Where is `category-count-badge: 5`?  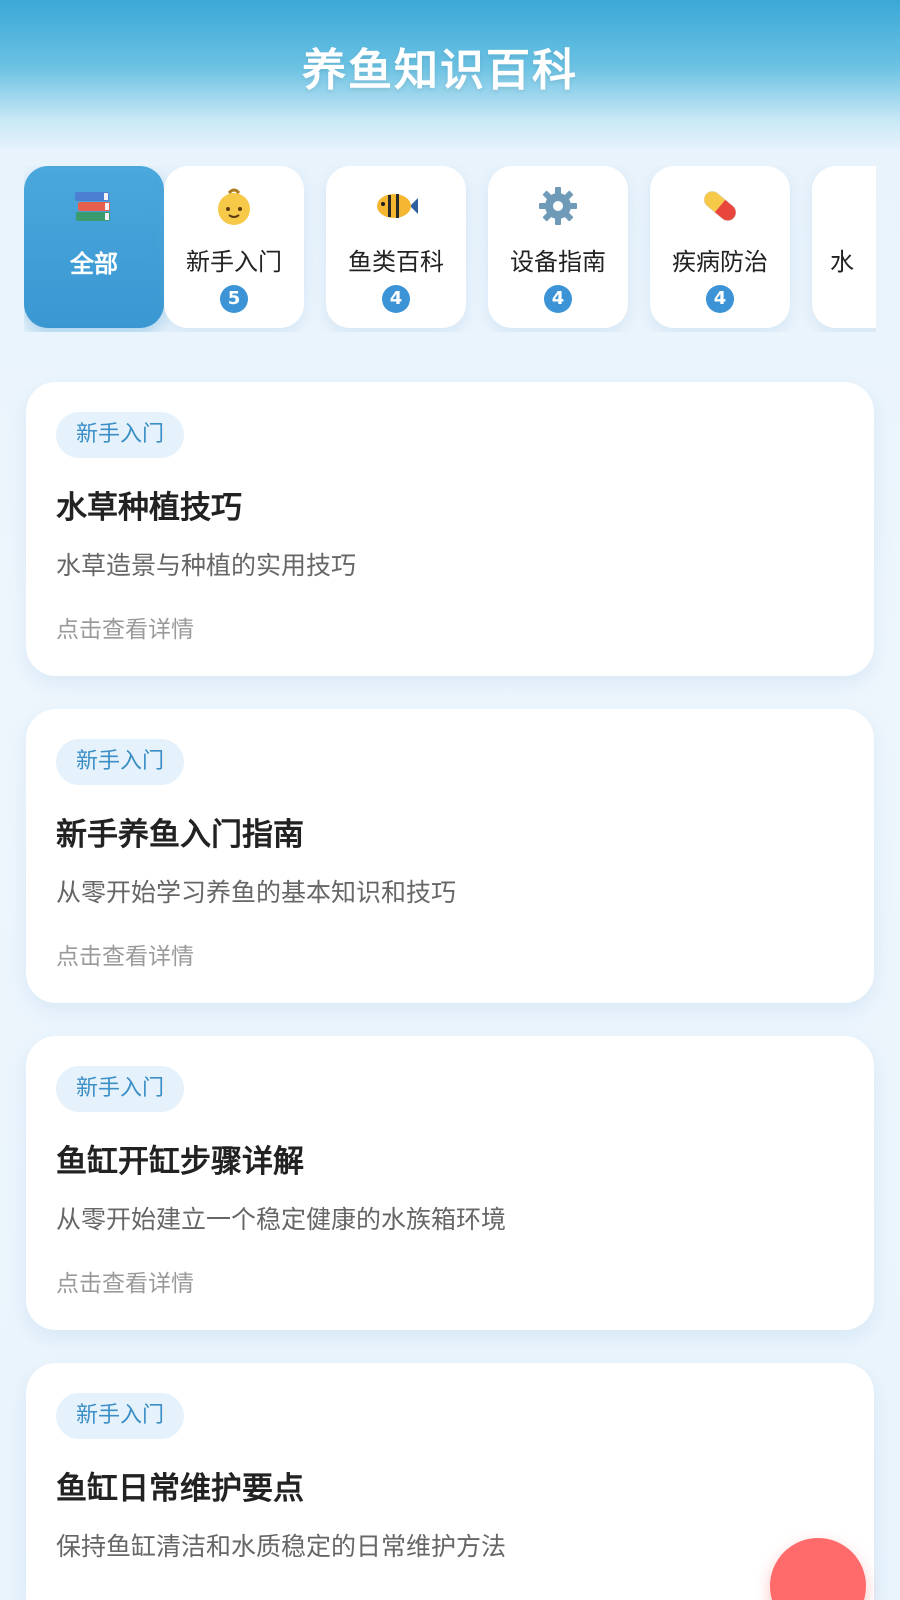 category-count-badge: 5 is located at coordinates (234, 299).